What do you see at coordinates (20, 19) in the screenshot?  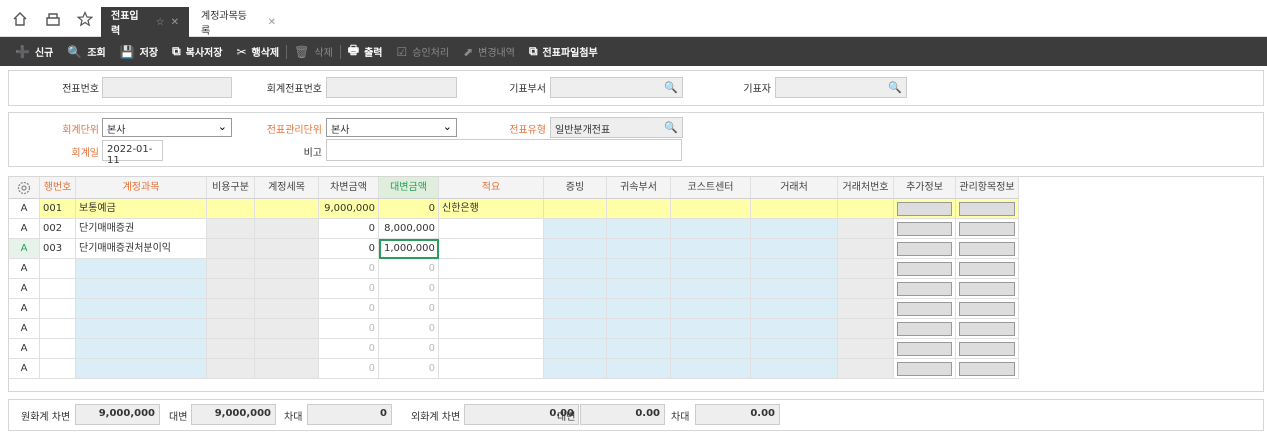 I see `home-icon` at bounding box center [20, 19].